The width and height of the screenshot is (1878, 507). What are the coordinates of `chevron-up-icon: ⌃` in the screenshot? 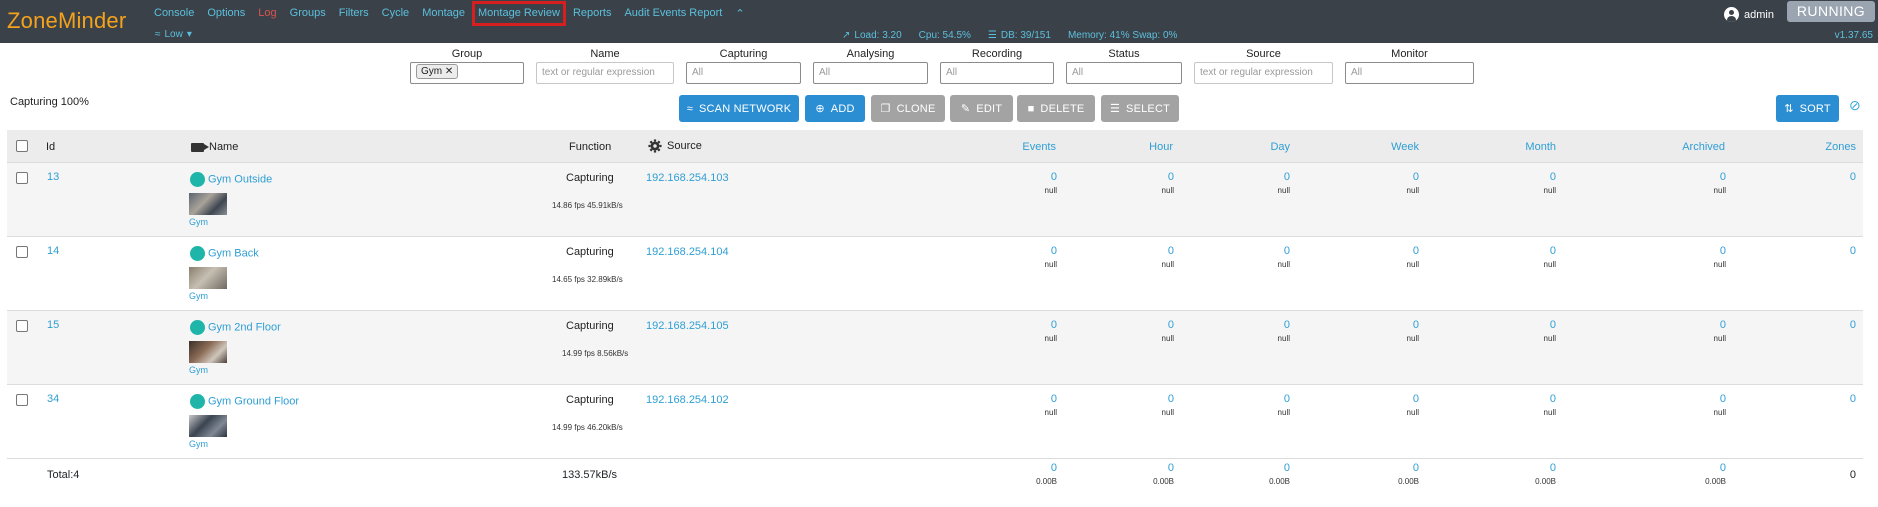 It's located at (739, 13).